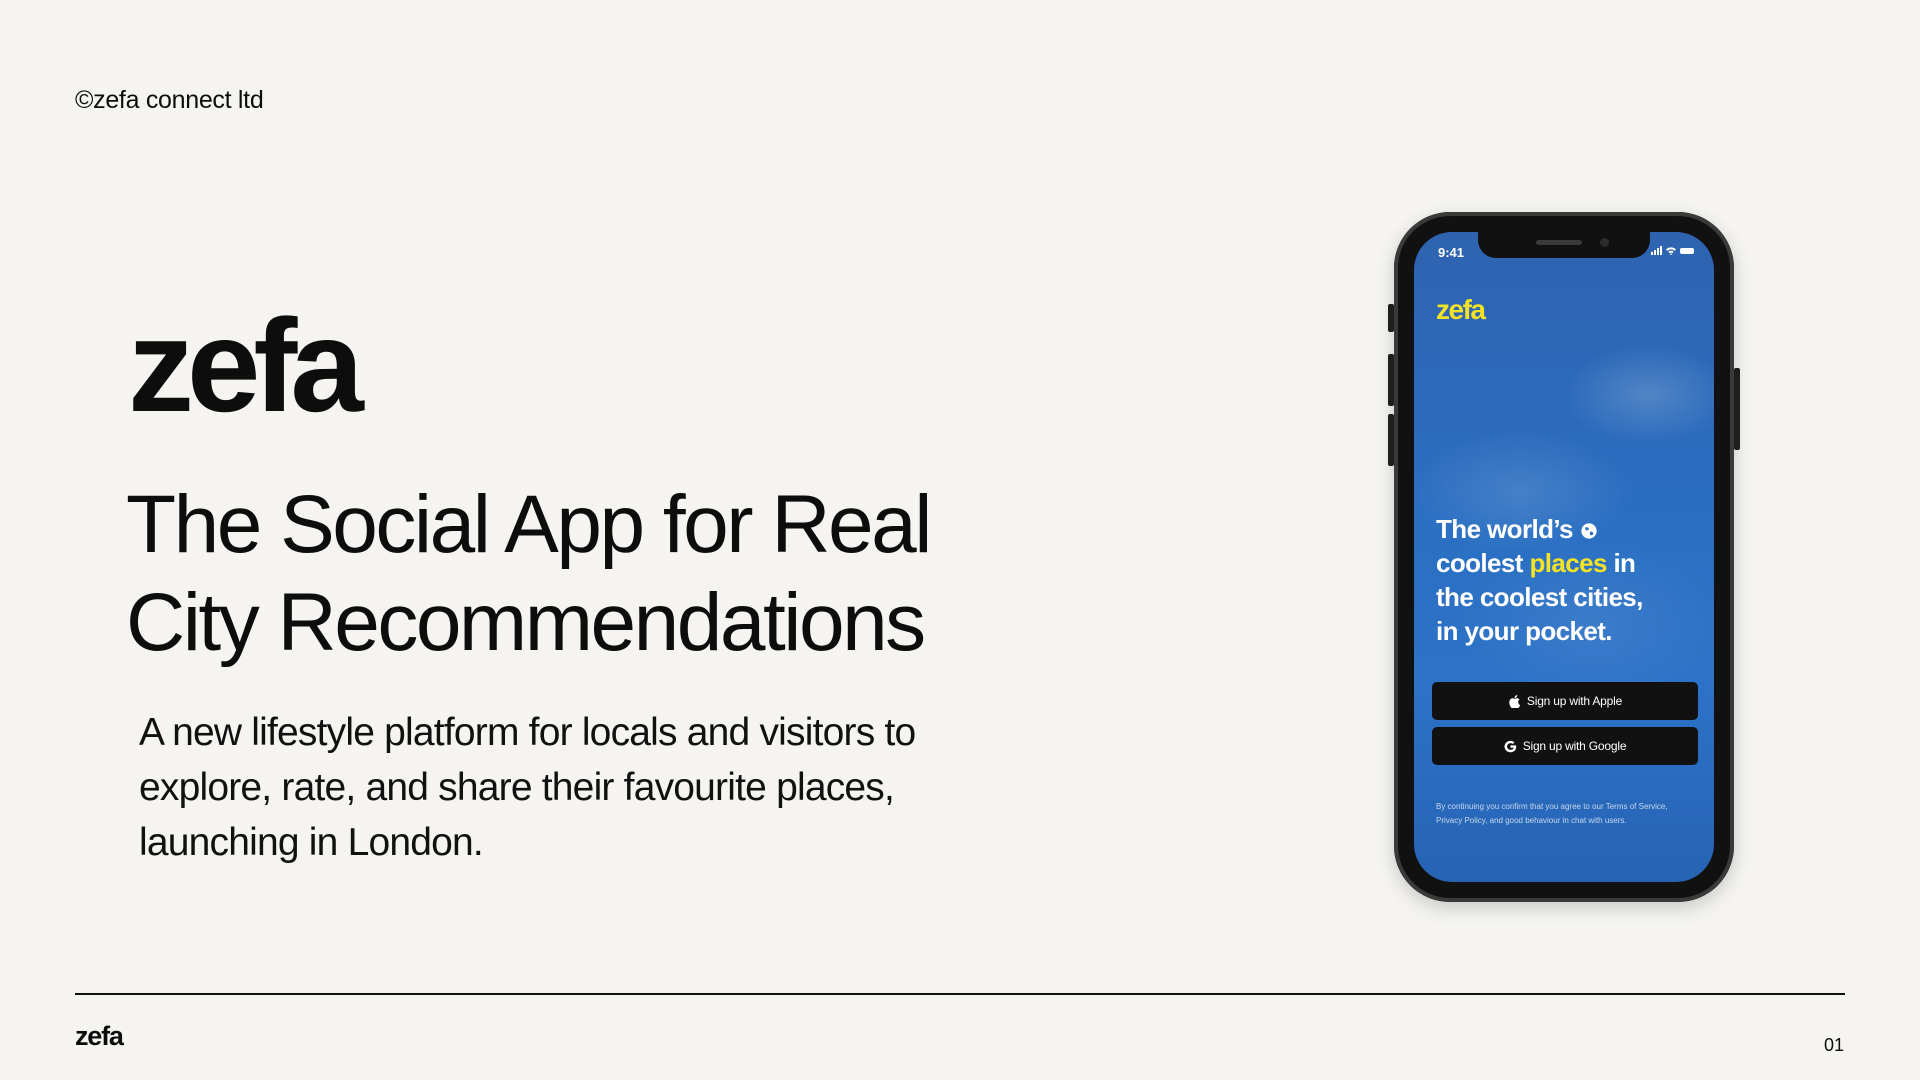 This screenshot has width=1920, height=1080. What do you see at coordinates (1588, 531) in the screenshot?
I see `globe-icon` at bounding box center [1588, 531].